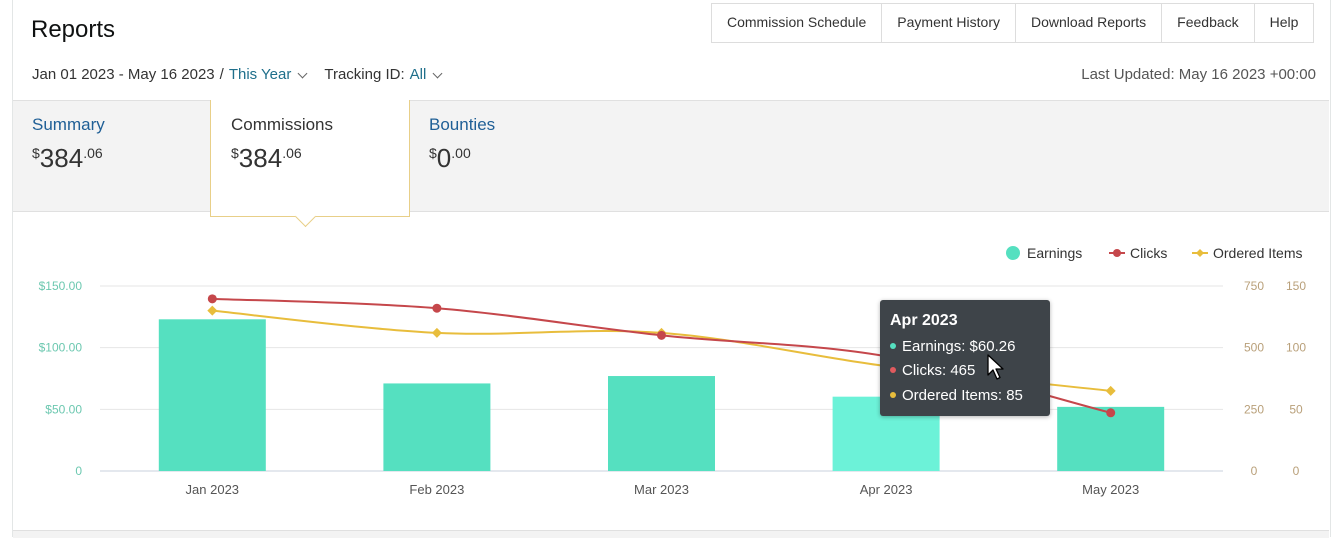 This screenshot has width=1343, height=538. I want to click on right-axis-1-tick: 0, so click(1254, 471).